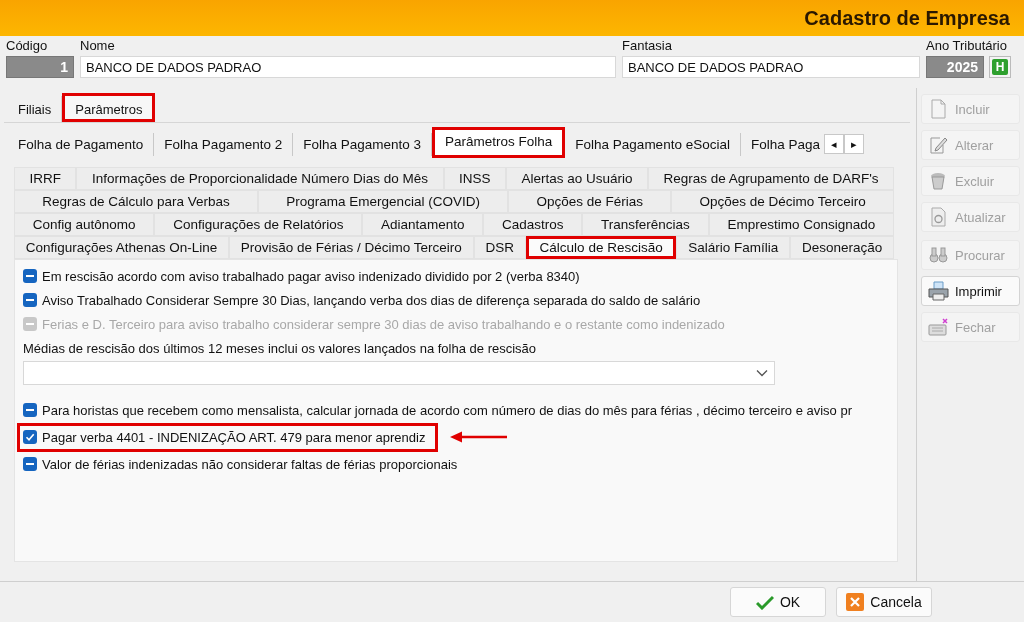 The height and width of the screenshot is (622, 1024). I want to click on field-label: Nome, so click(98, 45).